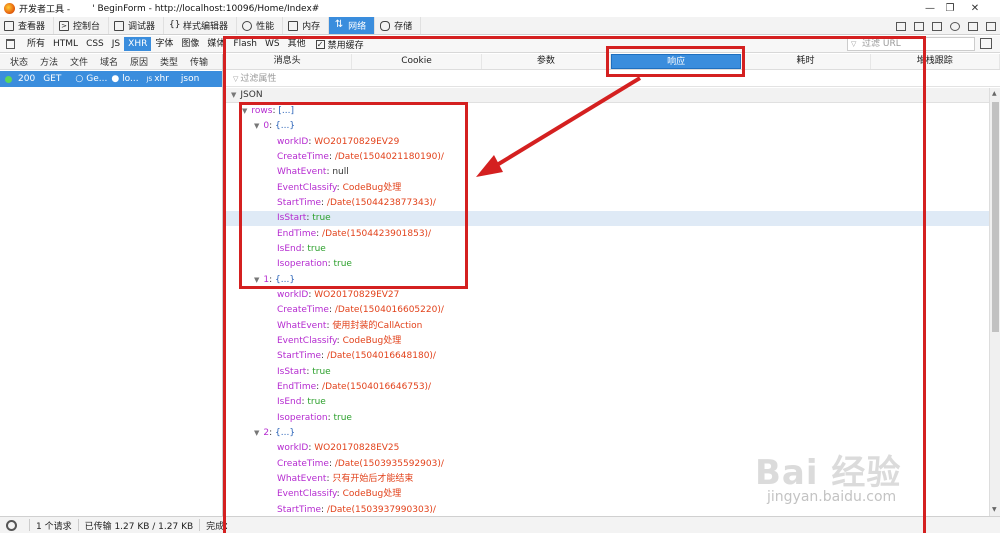 The height and width of the screenshot is (533, 1000). I want to click on watermark-url: jingyan.baidu.com, so click(832, 497).